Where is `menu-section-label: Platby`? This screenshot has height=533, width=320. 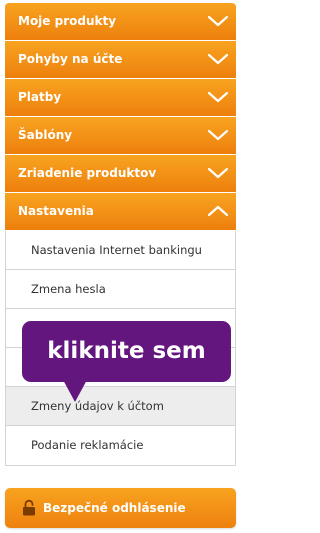
menu-section-label: Platby is located at coordinates (40, 97).